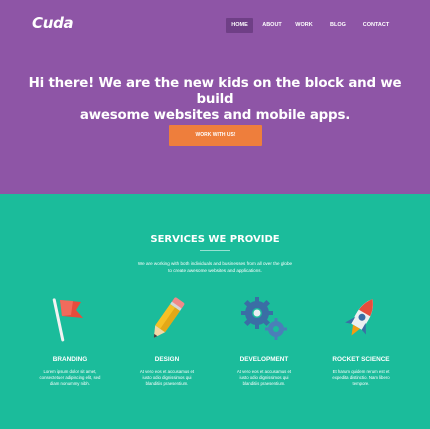  Describe the element at coordinates (338, 25) in the screenshot. I see `nav-item-blog: BLOG` at that location.